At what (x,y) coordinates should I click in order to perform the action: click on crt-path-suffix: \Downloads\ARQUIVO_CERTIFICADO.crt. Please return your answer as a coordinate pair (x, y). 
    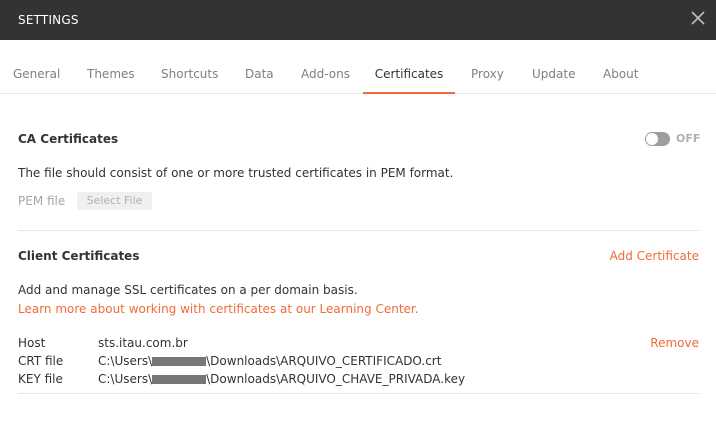
    Looking at the image, I should click on (324, 361).